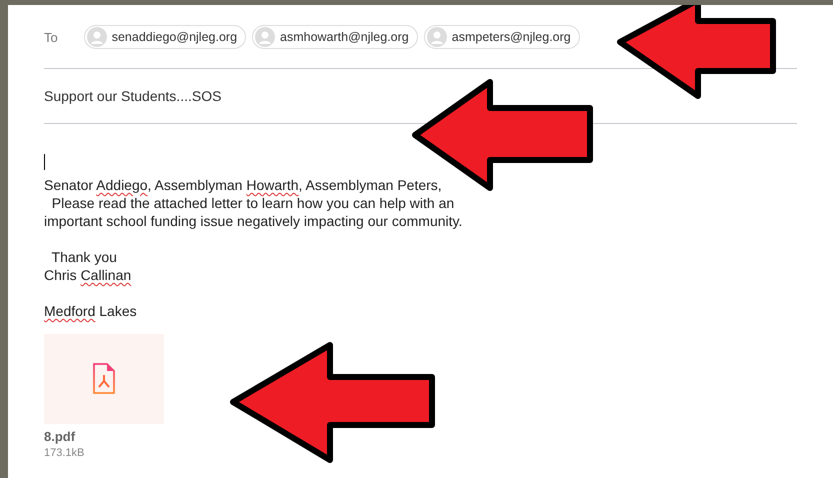 This screenshot has height=478, width=833. I want to click on message-line: Thank you, so click(83, 257).